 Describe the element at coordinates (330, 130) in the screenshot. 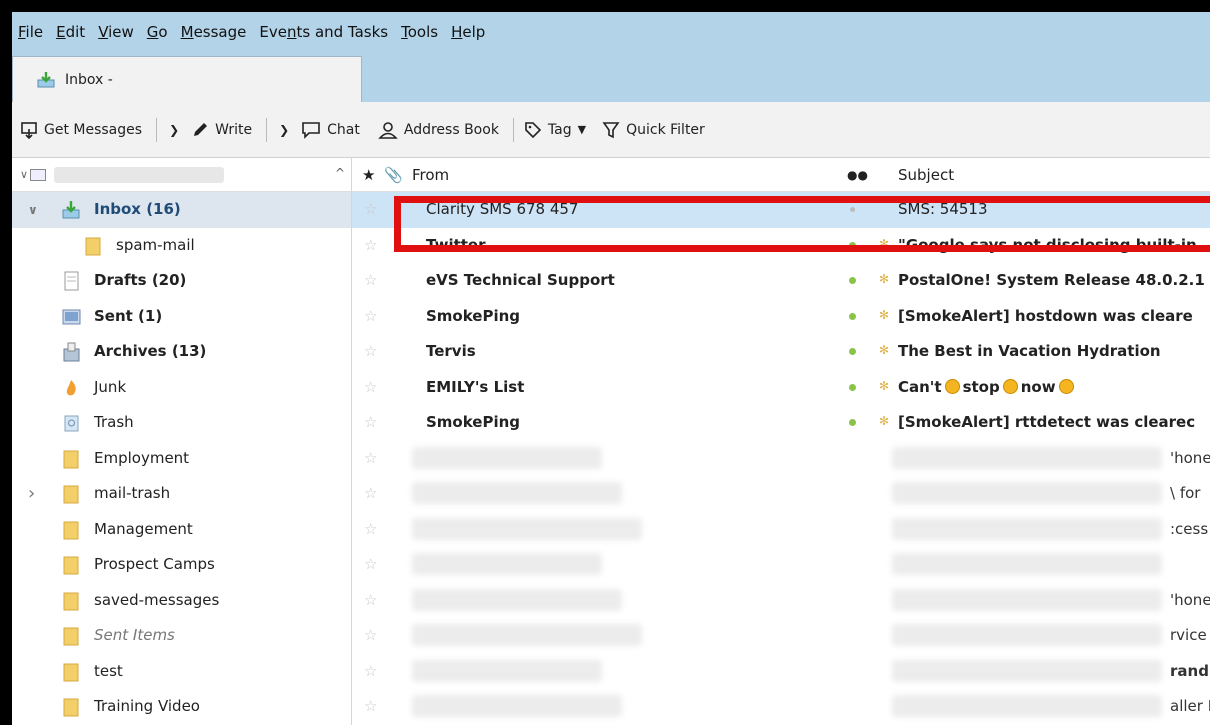

I see `chat-button: Chat` at that location.